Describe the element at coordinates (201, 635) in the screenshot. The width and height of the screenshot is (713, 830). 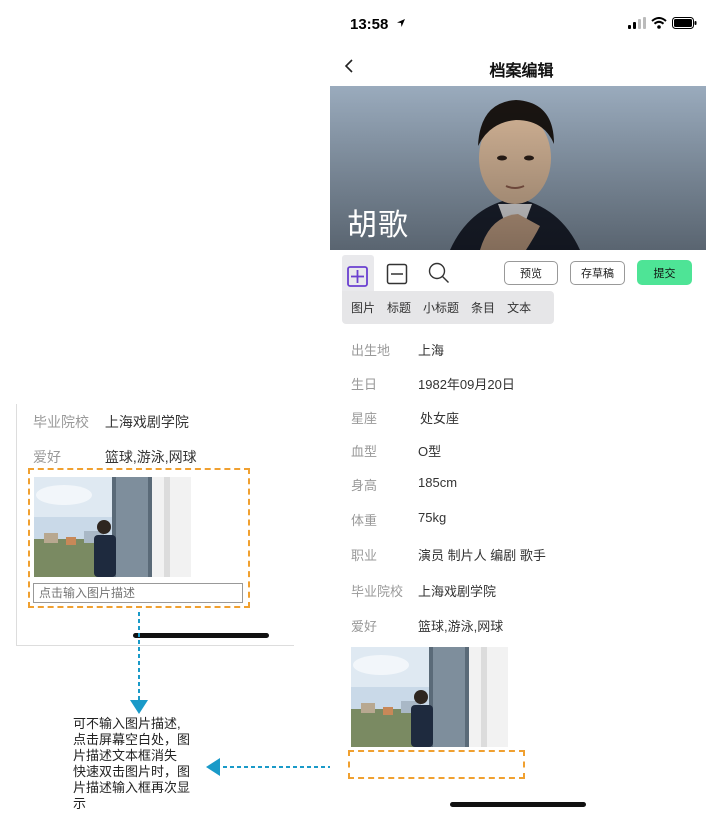
I see `lp-home-indicator` at that location.